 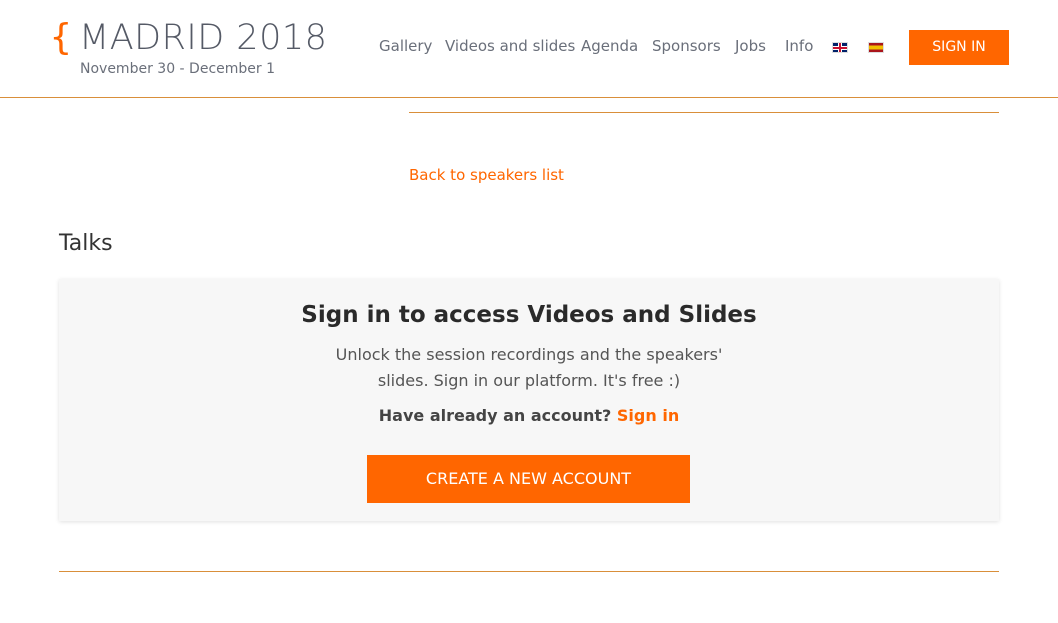 What do you see at coordinates (529, 315) in the screenshot?
I see `card-title: Sign in to access Videos and Slides` at bounding box center [529, 315].